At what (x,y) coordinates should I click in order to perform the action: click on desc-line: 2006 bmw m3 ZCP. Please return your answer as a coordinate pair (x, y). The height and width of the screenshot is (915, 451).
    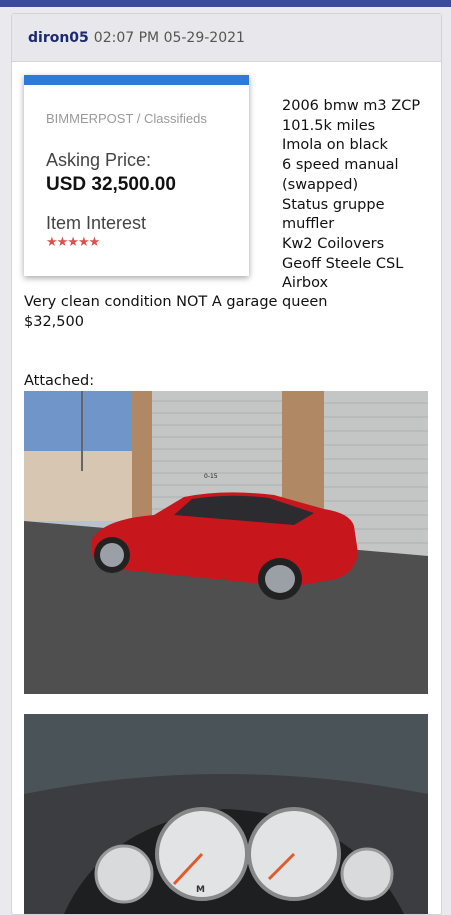
    Looking at the image, I should click on (351, 106).